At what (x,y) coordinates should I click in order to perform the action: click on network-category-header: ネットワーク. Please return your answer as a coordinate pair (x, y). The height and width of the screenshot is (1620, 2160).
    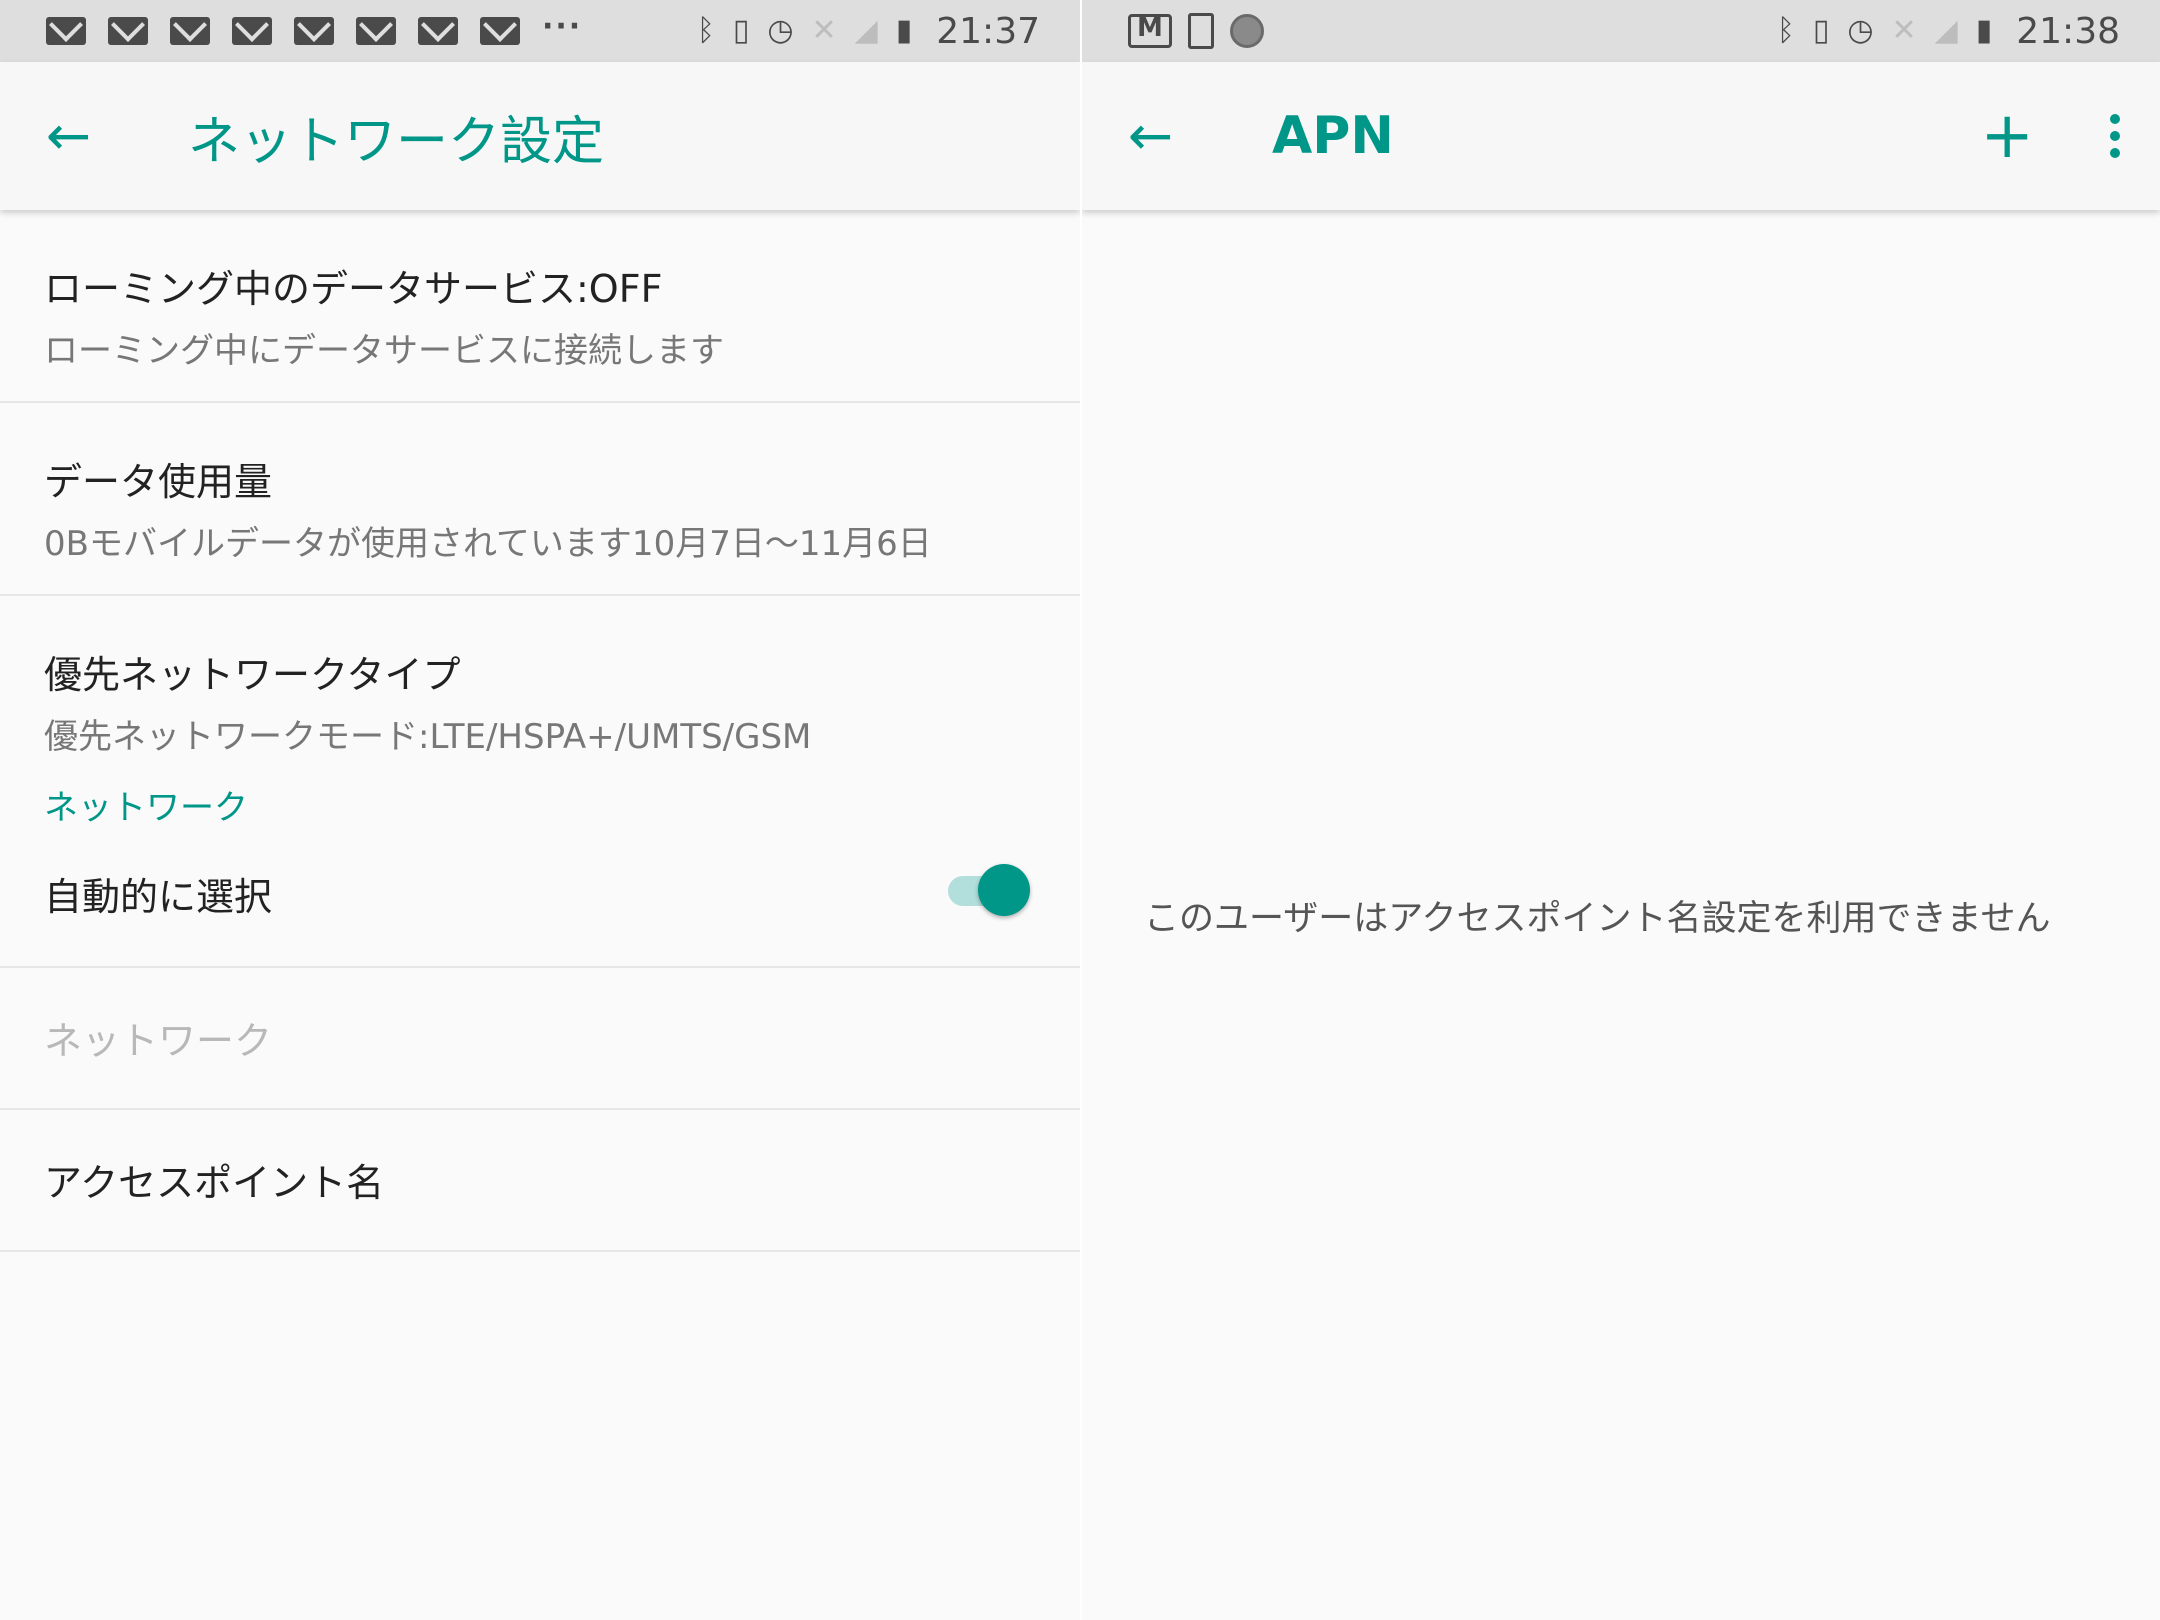
    Looking at the image, I should click on (146, 808).